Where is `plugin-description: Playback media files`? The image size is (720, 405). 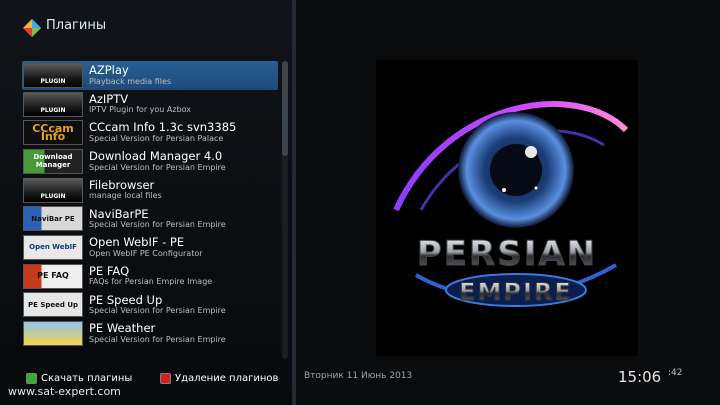
plugin-description: Playback media files is located at coordinates (130, 81).